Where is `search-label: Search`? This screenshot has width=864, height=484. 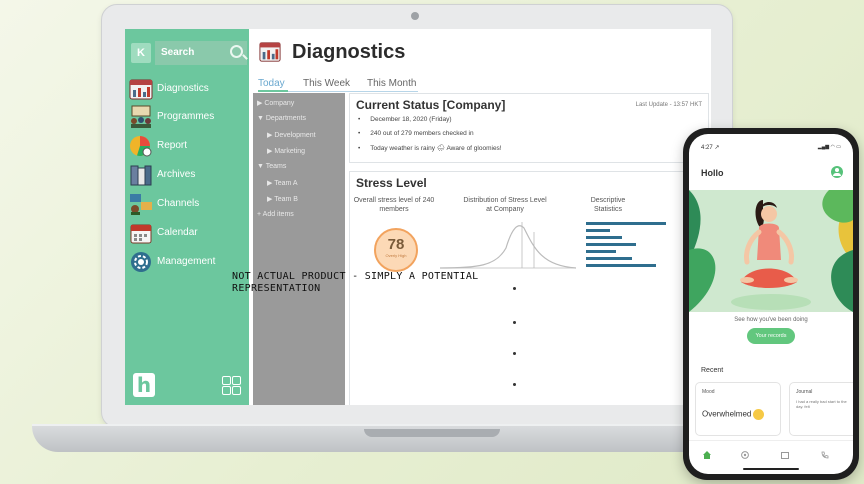 search-label: Search is located at coordinates (178, 52).